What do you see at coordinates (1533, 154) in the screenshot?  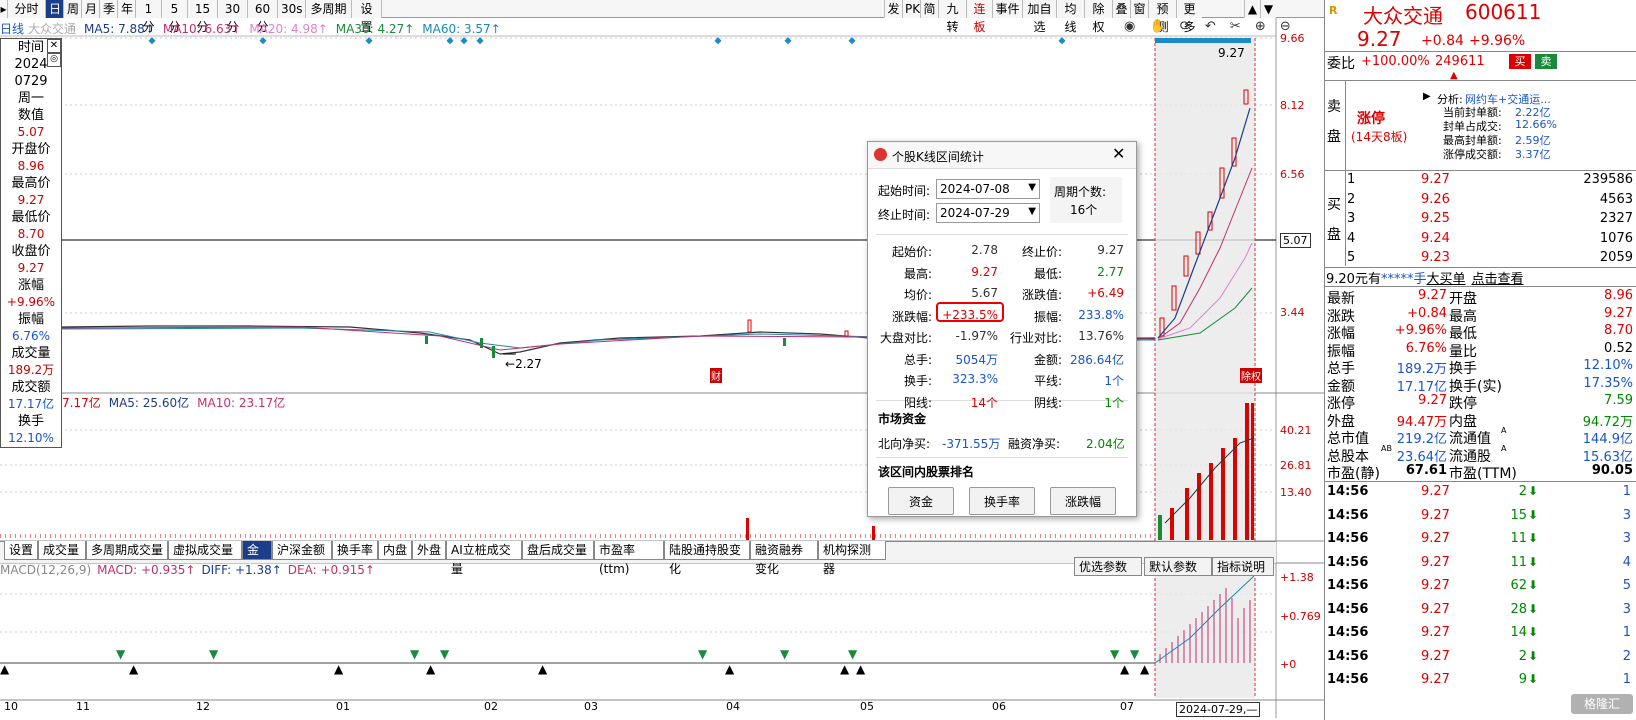 I see `seal-value: 3.37亿` at bounding box center [1533, 154].